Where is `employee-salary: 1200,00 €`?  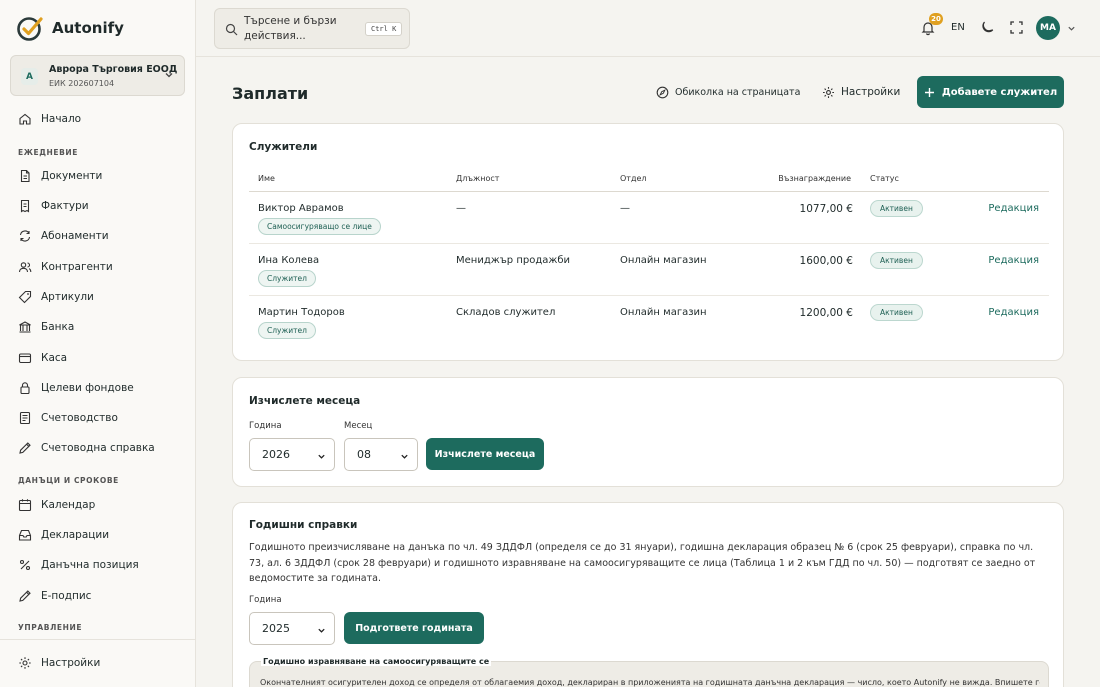
employee-salary: 1200,00 € is located at coordinates (826, 313).